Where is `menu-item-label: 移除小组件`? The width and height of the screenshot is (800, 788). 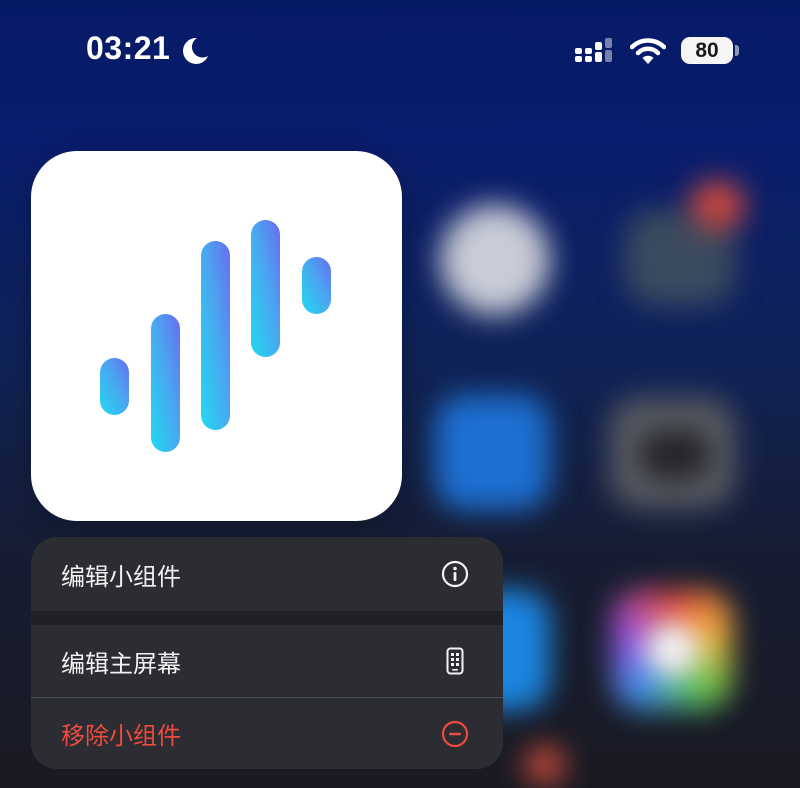 menu-item-label: 移除小组件 is located at coordinates (121, 736).